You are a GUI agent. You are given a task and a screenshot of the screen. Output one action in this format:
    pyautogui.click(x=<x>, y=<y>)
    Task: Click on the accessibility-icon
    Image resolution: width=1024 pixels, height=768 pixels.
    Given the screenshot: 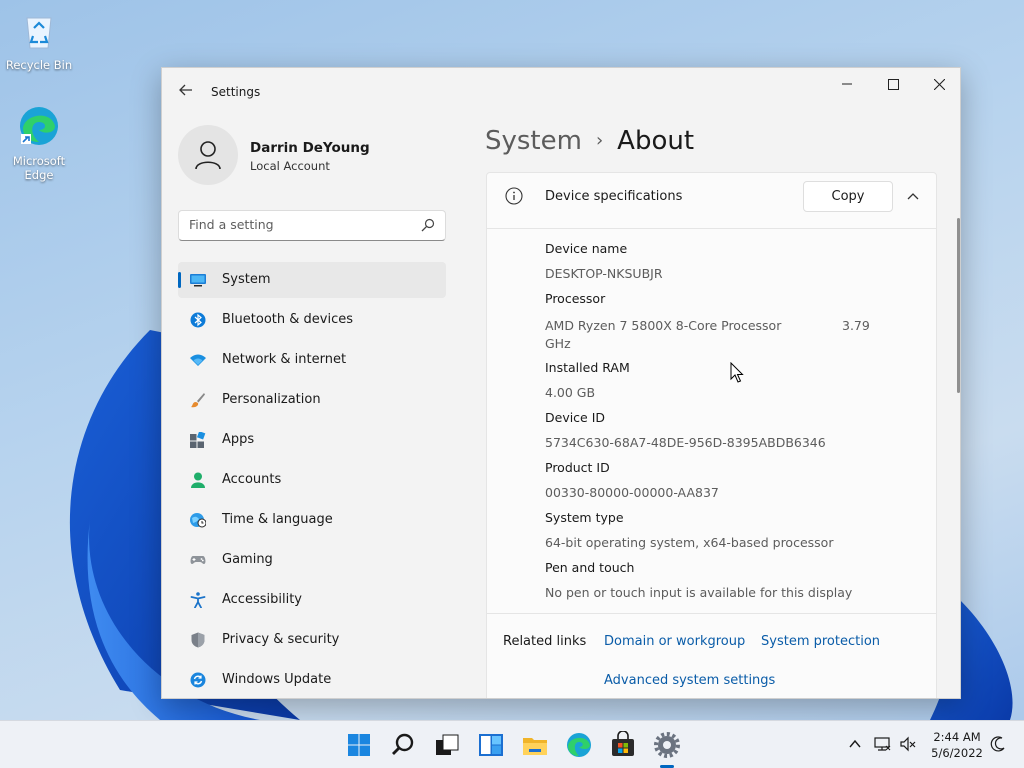 What is the action you would take?
    pyautogui.click(x=198, y=600)
    